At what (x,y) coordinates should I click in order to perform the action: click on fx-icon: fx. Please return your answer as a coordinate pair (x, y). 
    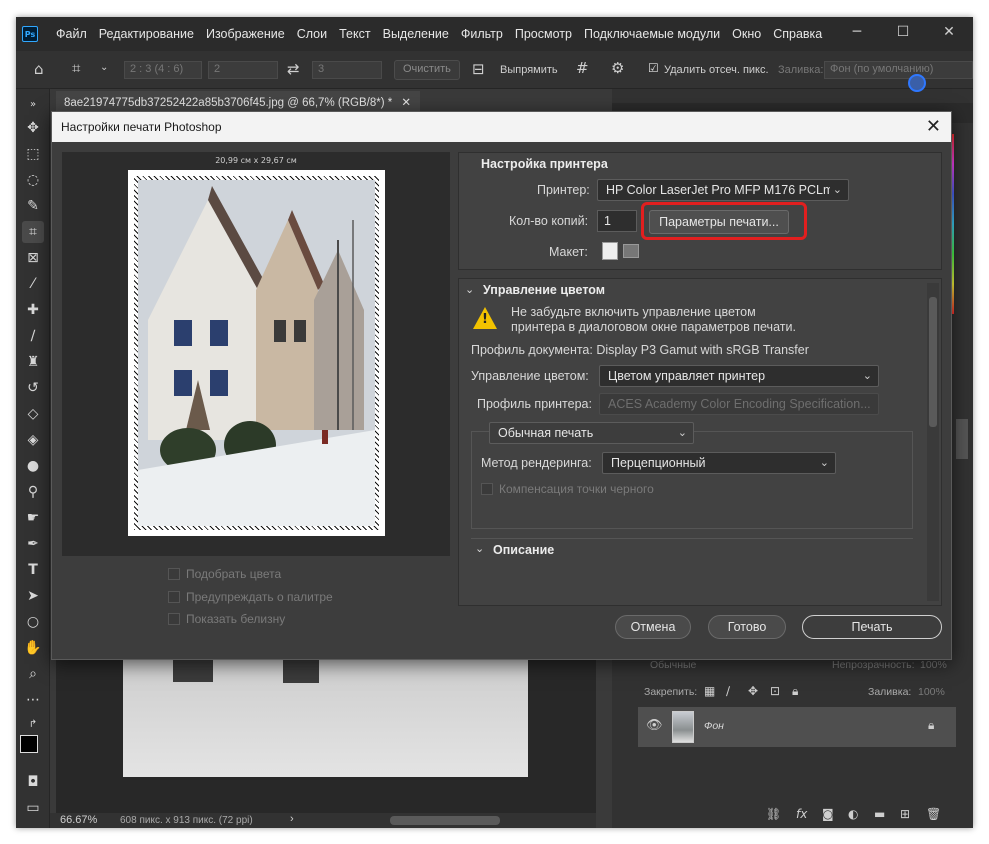
    Looking at the image, I should click on (801, 814).